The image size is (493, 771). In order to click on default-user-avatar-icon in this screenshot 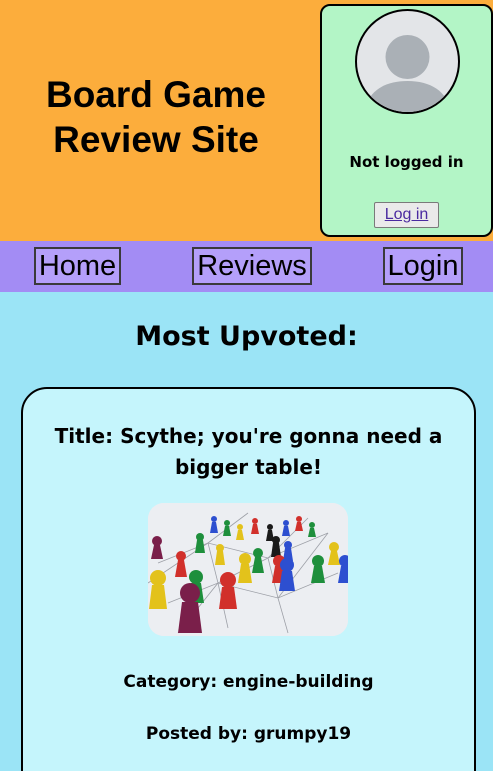, I will do `click(407, 61)`.